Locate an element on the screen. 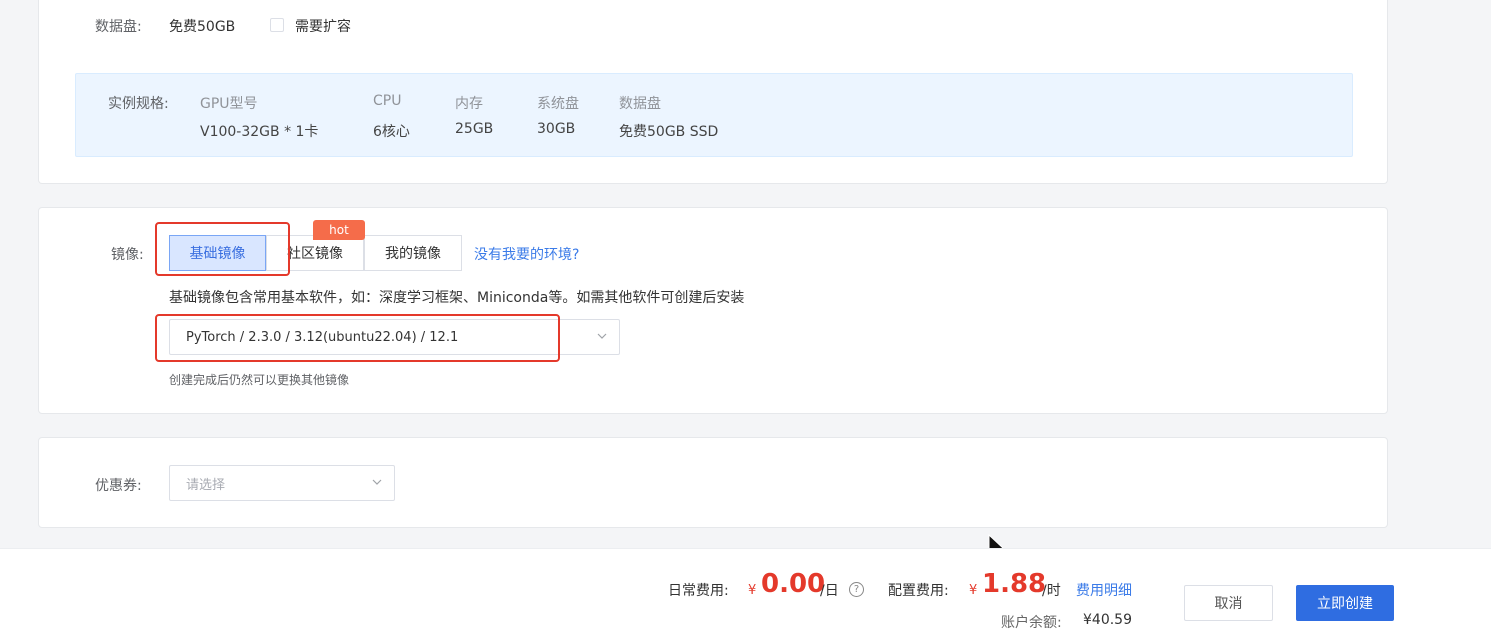 The image size is (1491, 634). data-disk-label: 数据盘: is located at coordinates (118, 27).